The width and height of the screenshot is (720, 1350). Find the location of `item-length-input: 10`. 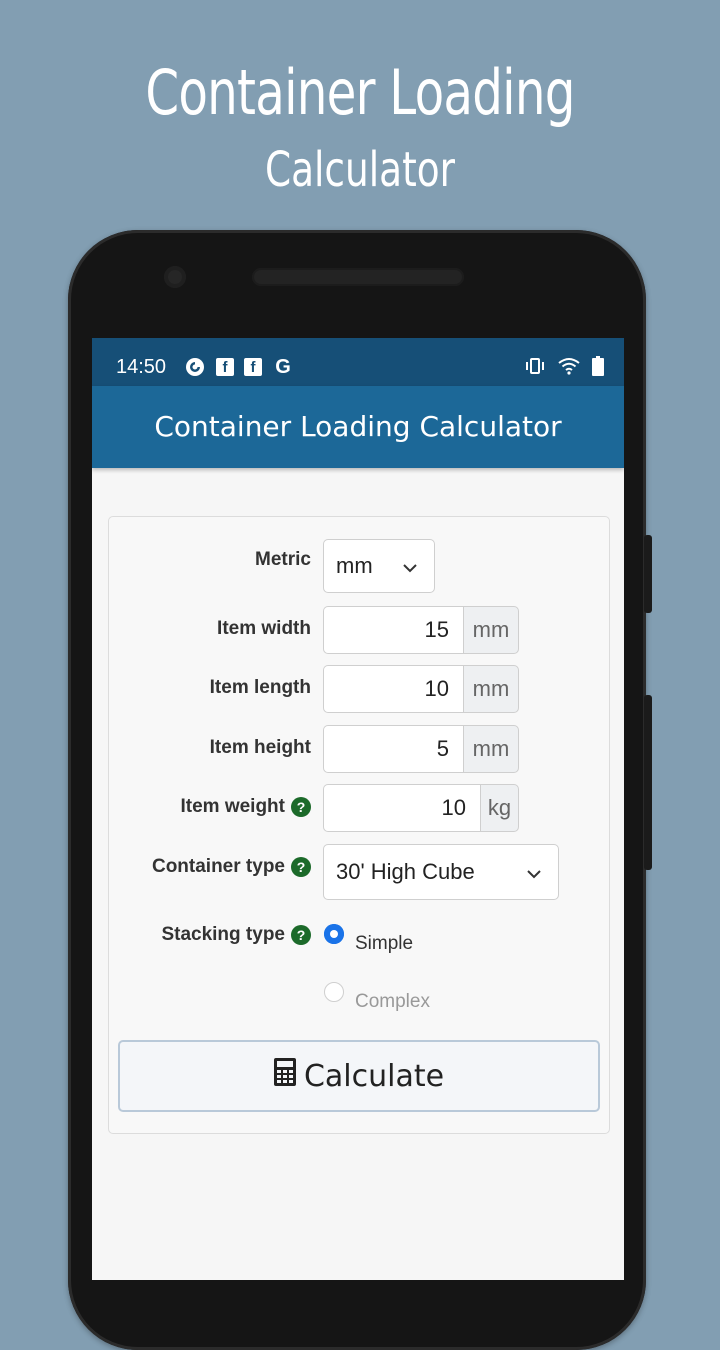

item-length-input: 10 is located at coordinates (393, 689).